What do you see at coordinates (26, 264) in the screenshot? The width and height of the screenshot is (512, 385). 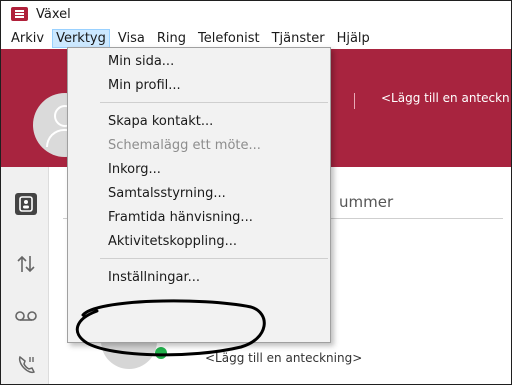 I see `transfer-arrows-icon` at bounding box center [26, 264].